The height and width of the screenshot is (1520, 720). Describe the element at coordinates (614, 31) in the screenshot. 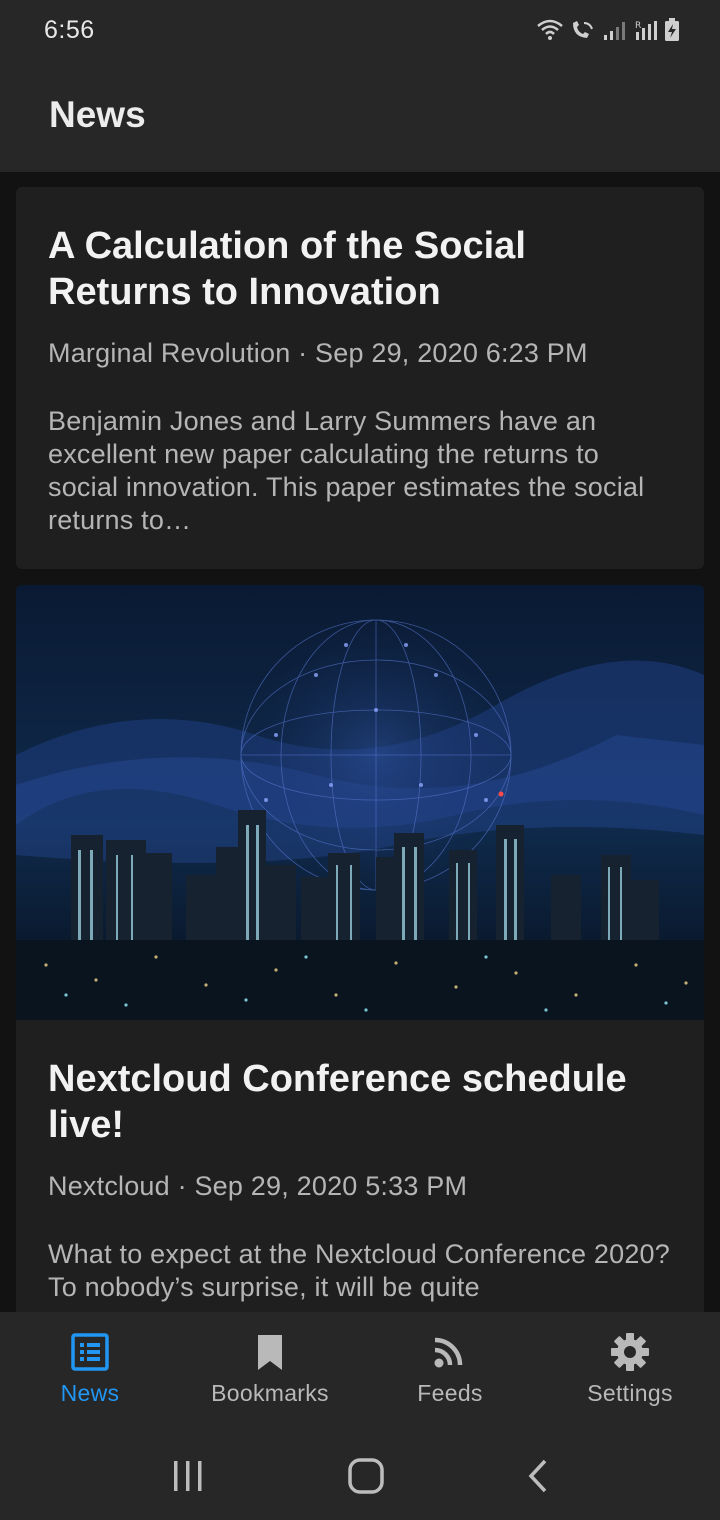

I see `signal-icon` at that location.